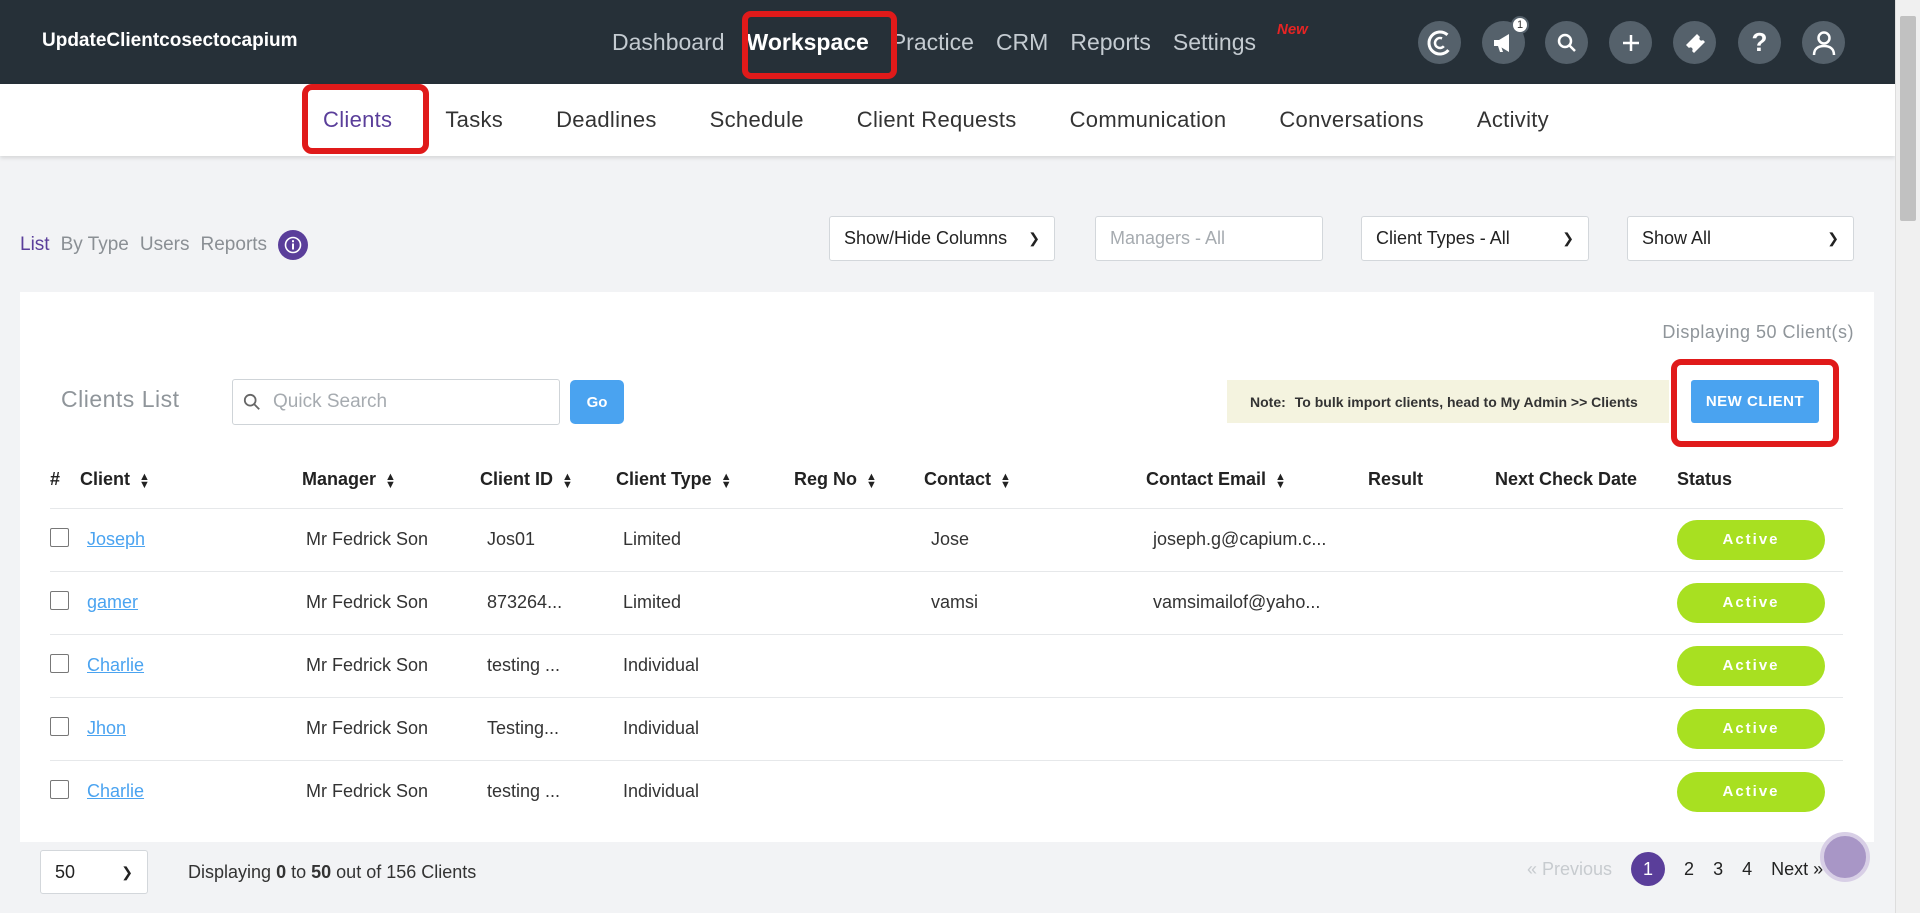 Image resolution: width=1920 pixels, height=913 pixels. What do you see at coordinates (668, 42) in the screenshot?
I see `nav-dashboard: Dashboard` at bounding box center [668, 42].